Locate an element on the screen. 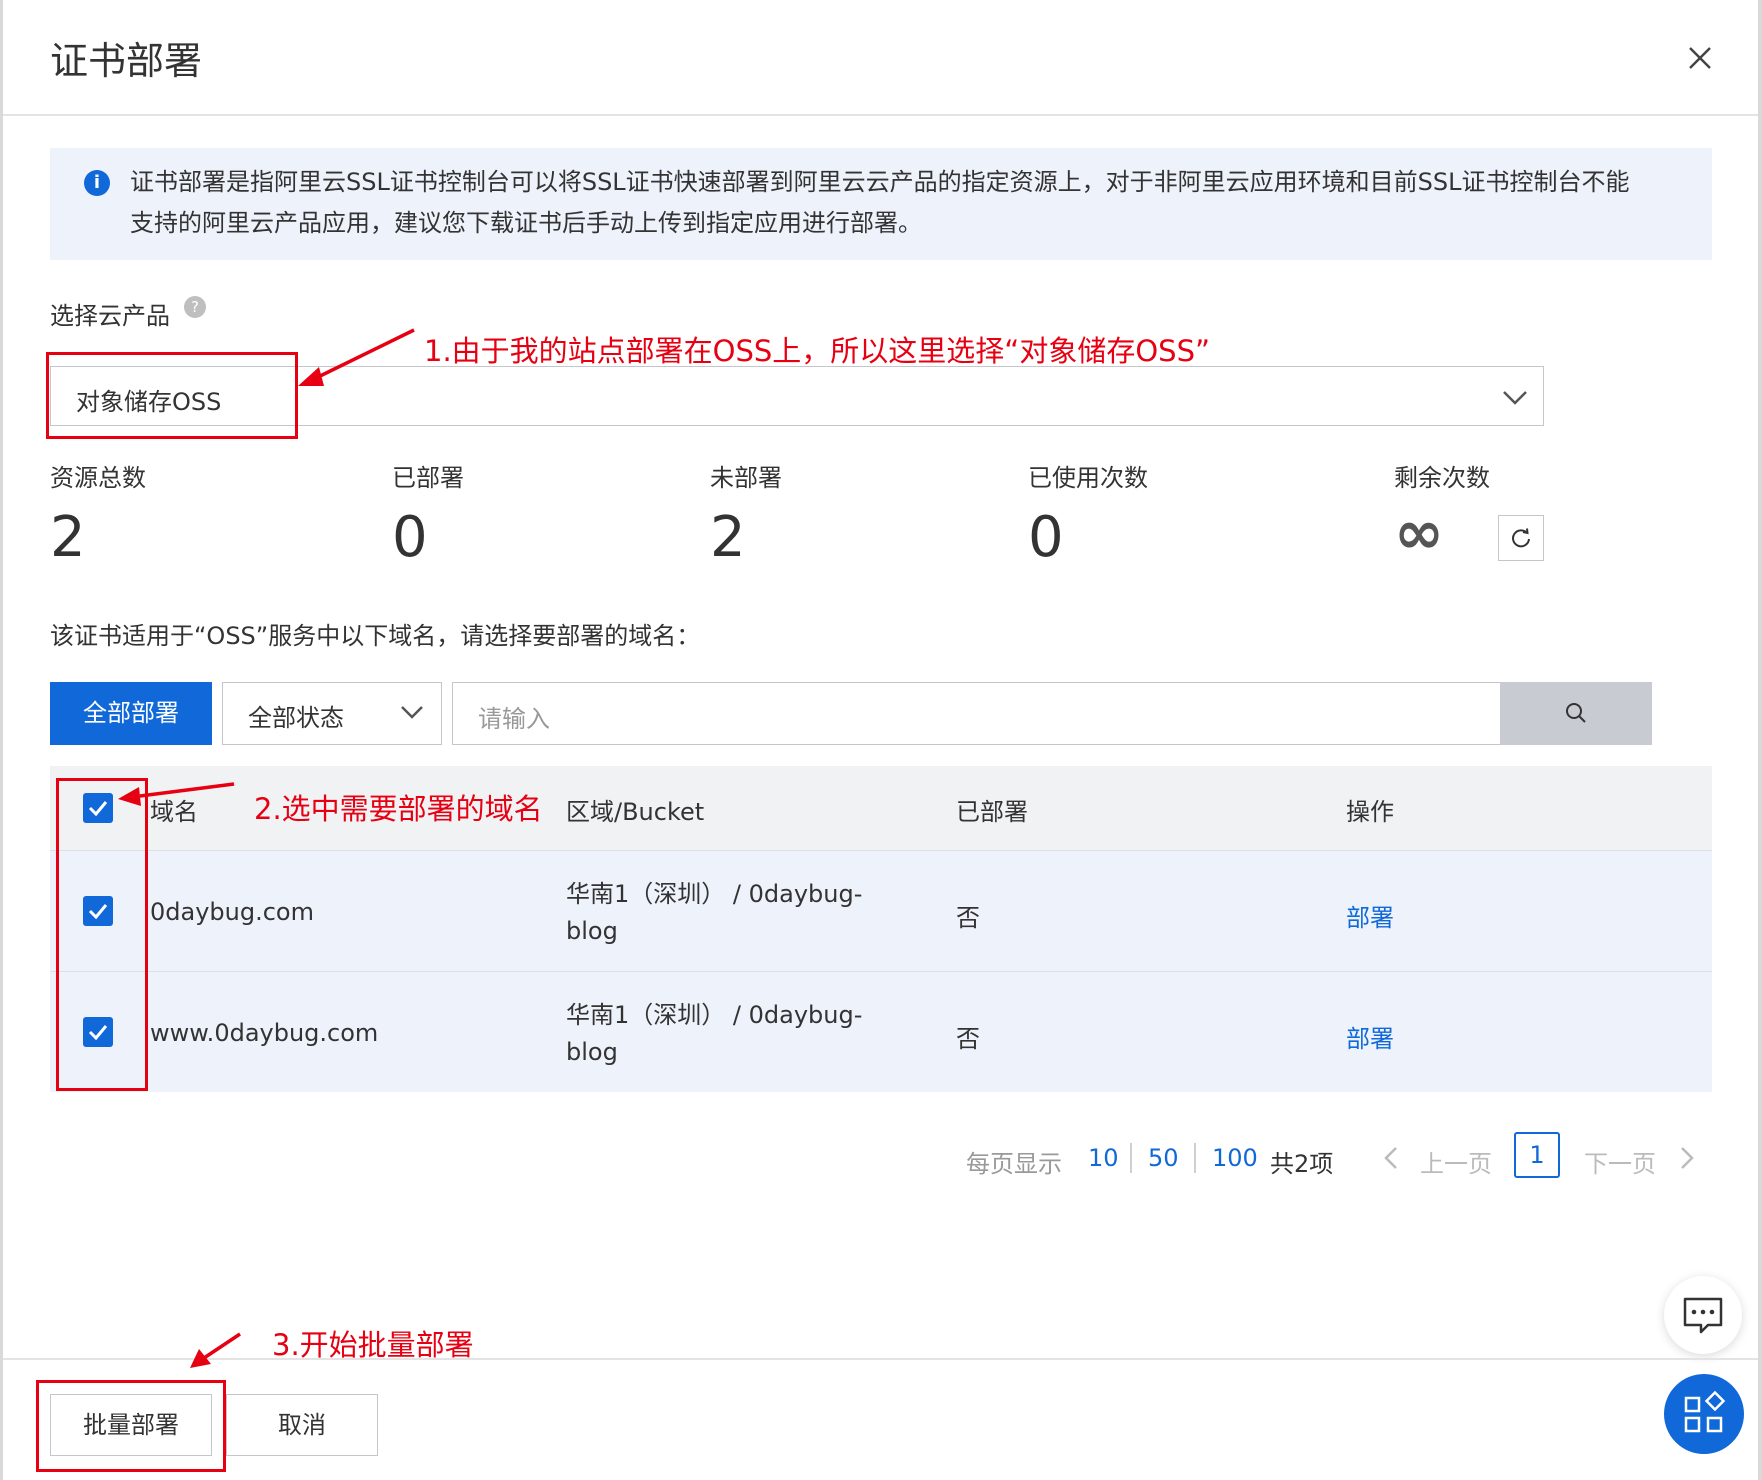 The height and width of the screenshot is (1480, 1762). stat-used-label: 已使用次数 is located at coordinates (1088, 478).